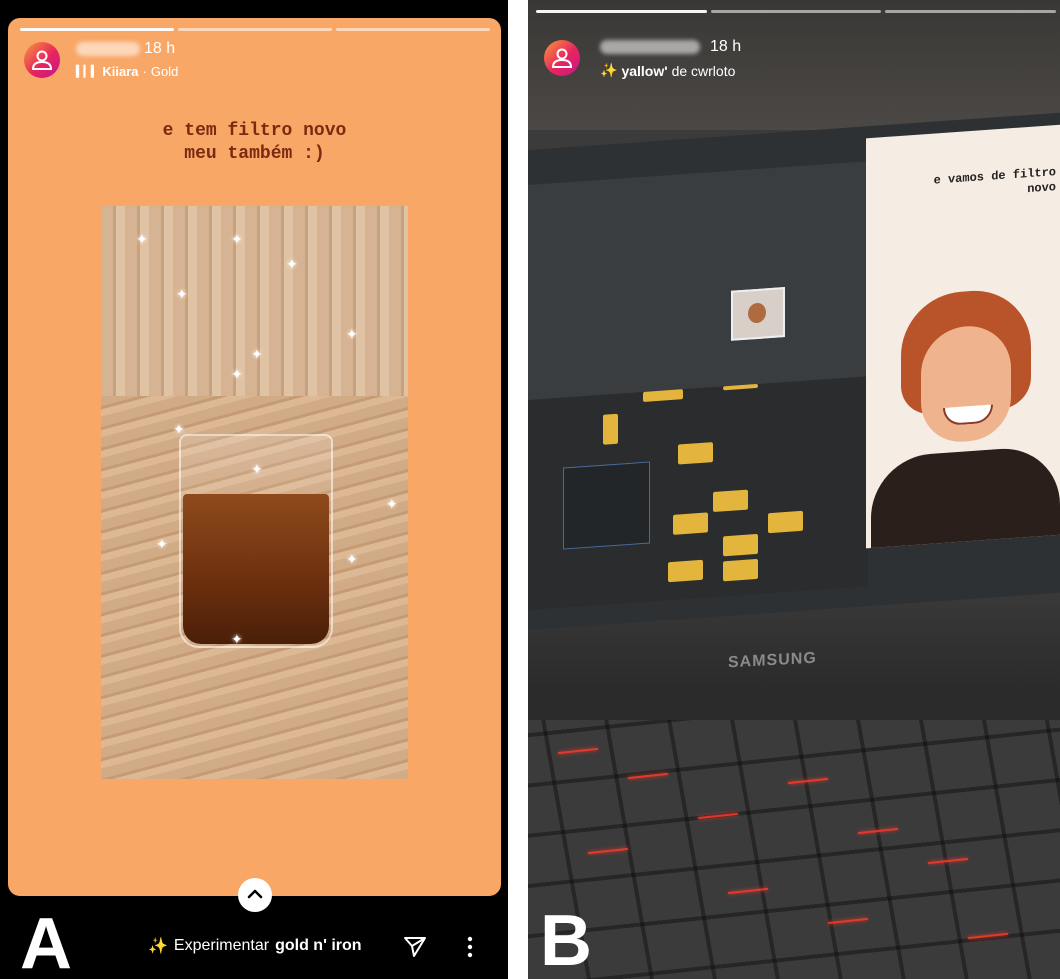 Image resolution: width=1060 pixels, height=979 pixels. I want to click on patch-editor, so click(698, 493).